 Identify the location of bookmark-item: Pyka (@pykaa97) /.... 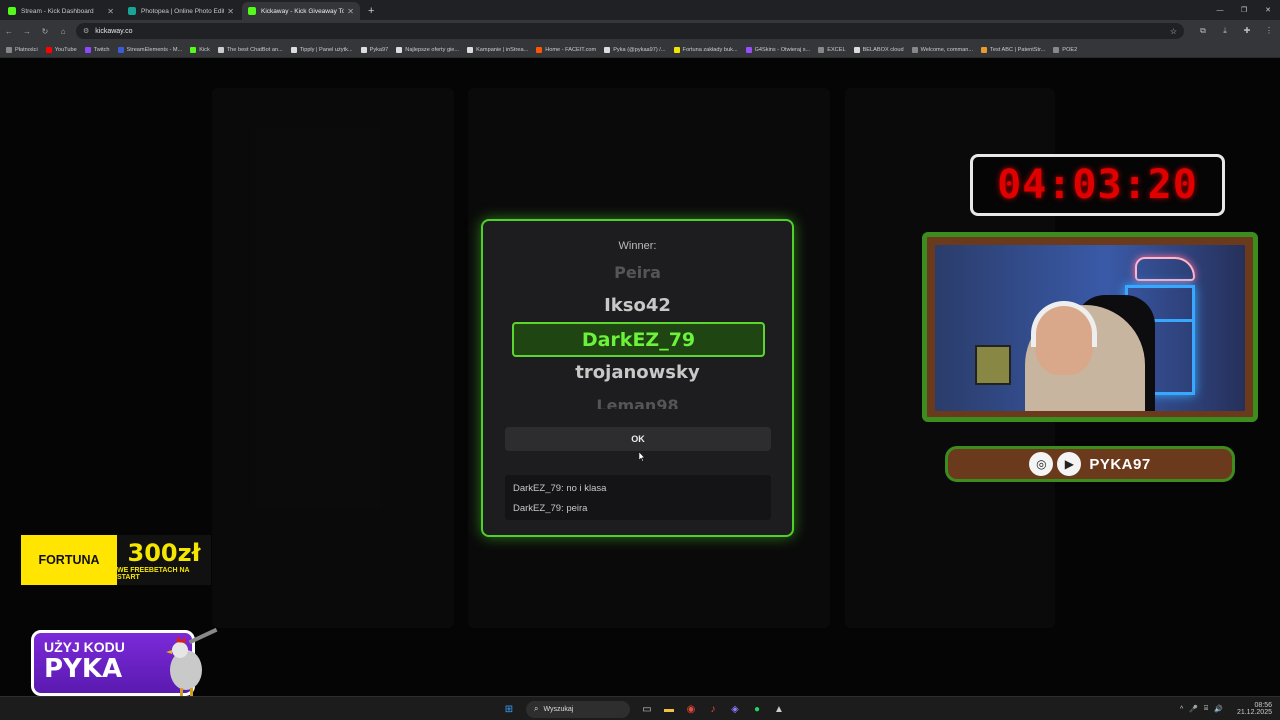
(635, 49).